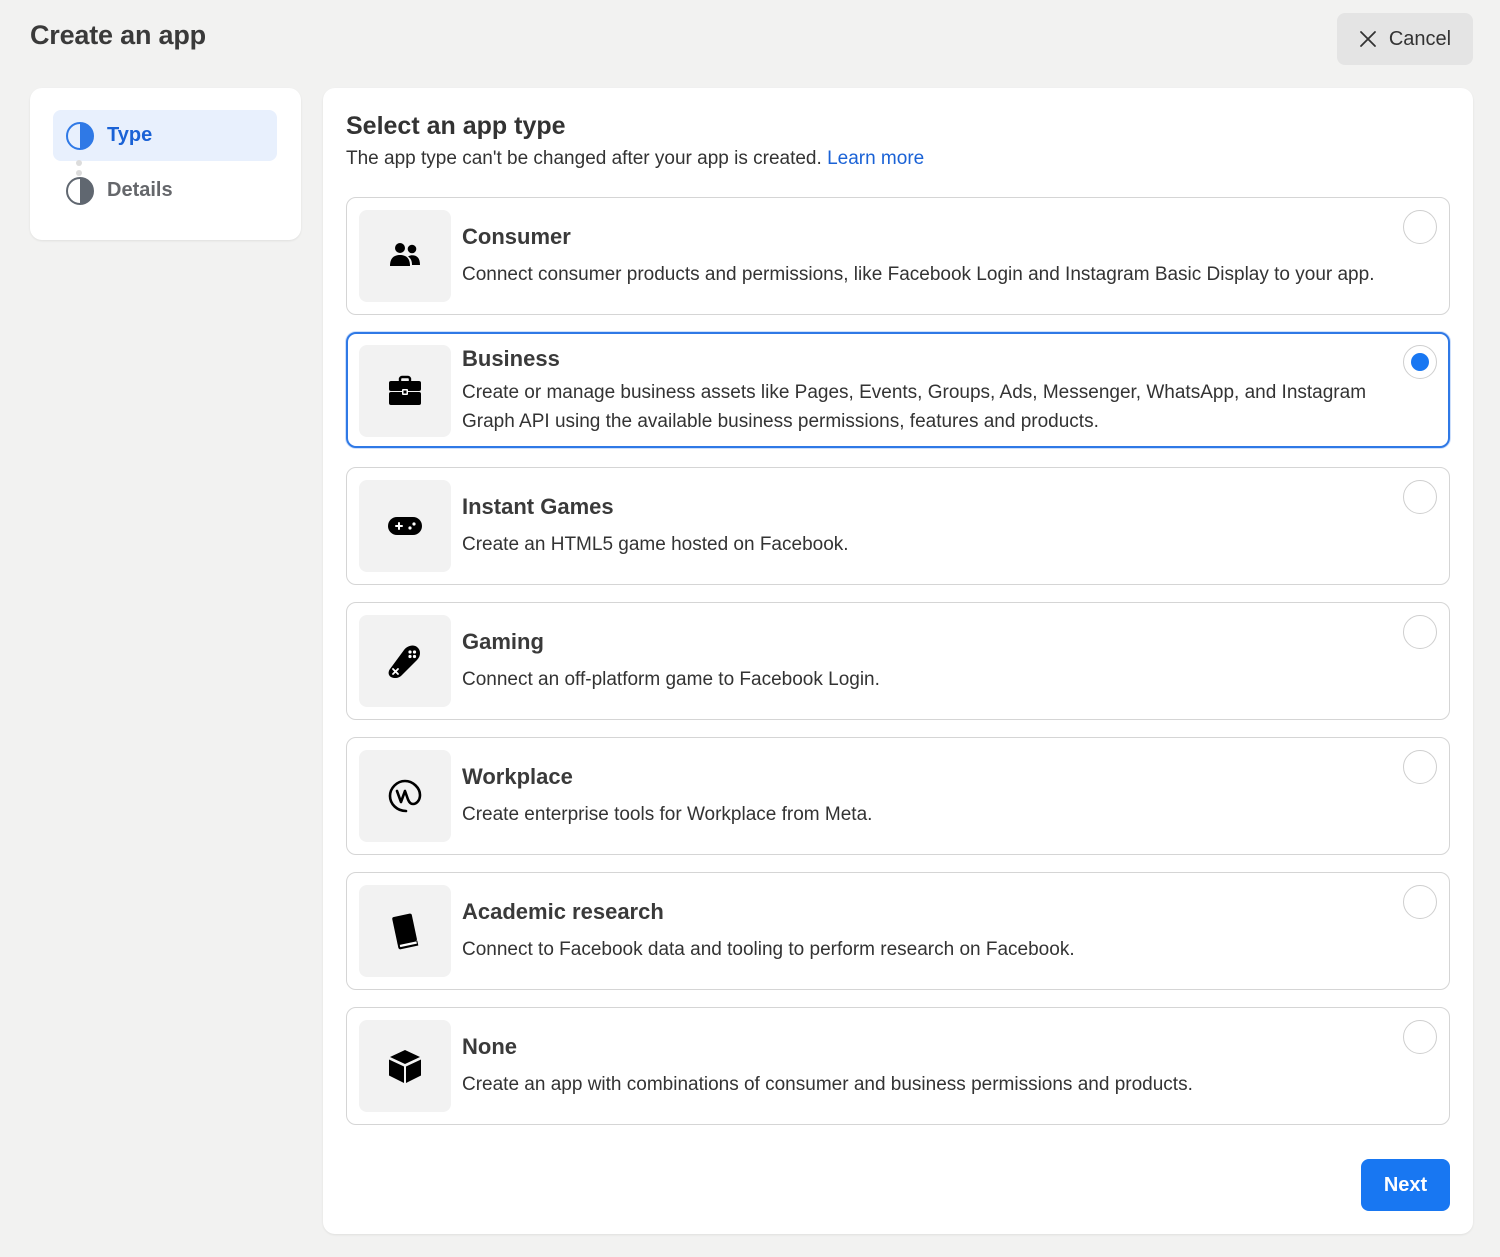  Describe the element at coordinates (489, 1046) in the screenshot. I see `option-title: None` at that location.